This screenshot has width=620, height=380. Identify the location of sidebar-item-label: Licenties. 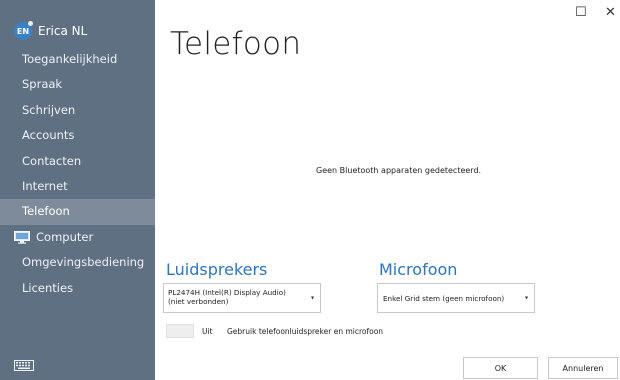
(48, 287).